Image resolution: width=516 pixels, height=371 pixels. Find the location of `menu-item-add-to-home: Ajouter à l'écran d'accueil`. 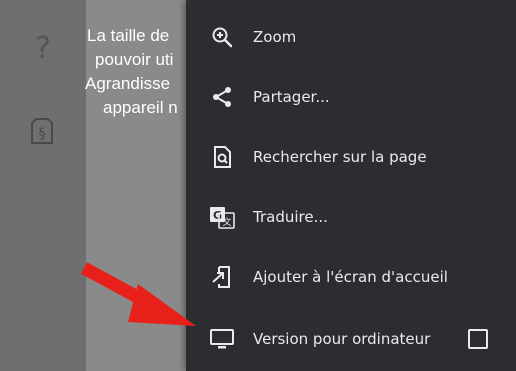

menu-item-add-to-home: Ajouter à l'écran d'accueil is located at coordinates (351, 277).